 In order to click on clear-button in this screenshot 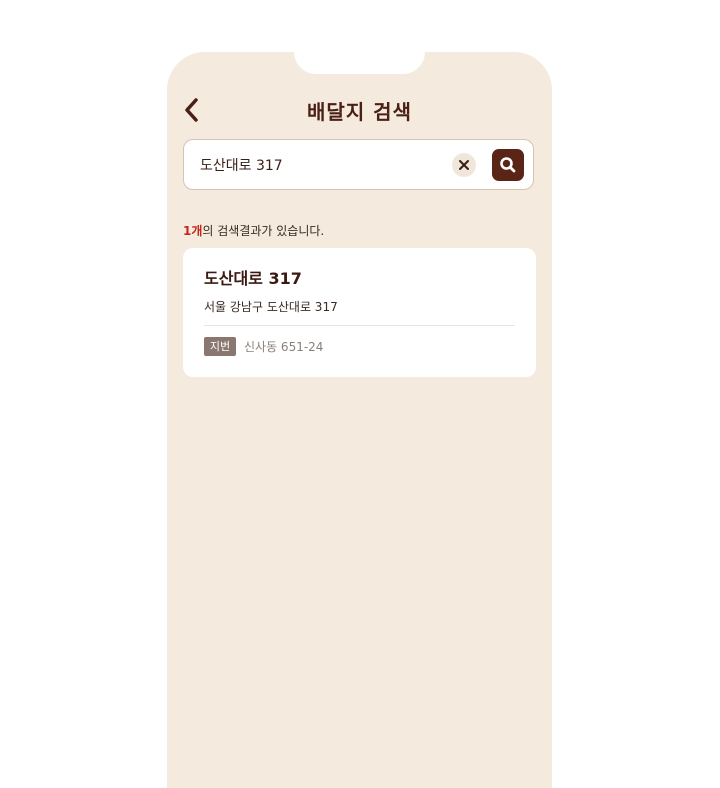, I will do `click(464, 165)`.